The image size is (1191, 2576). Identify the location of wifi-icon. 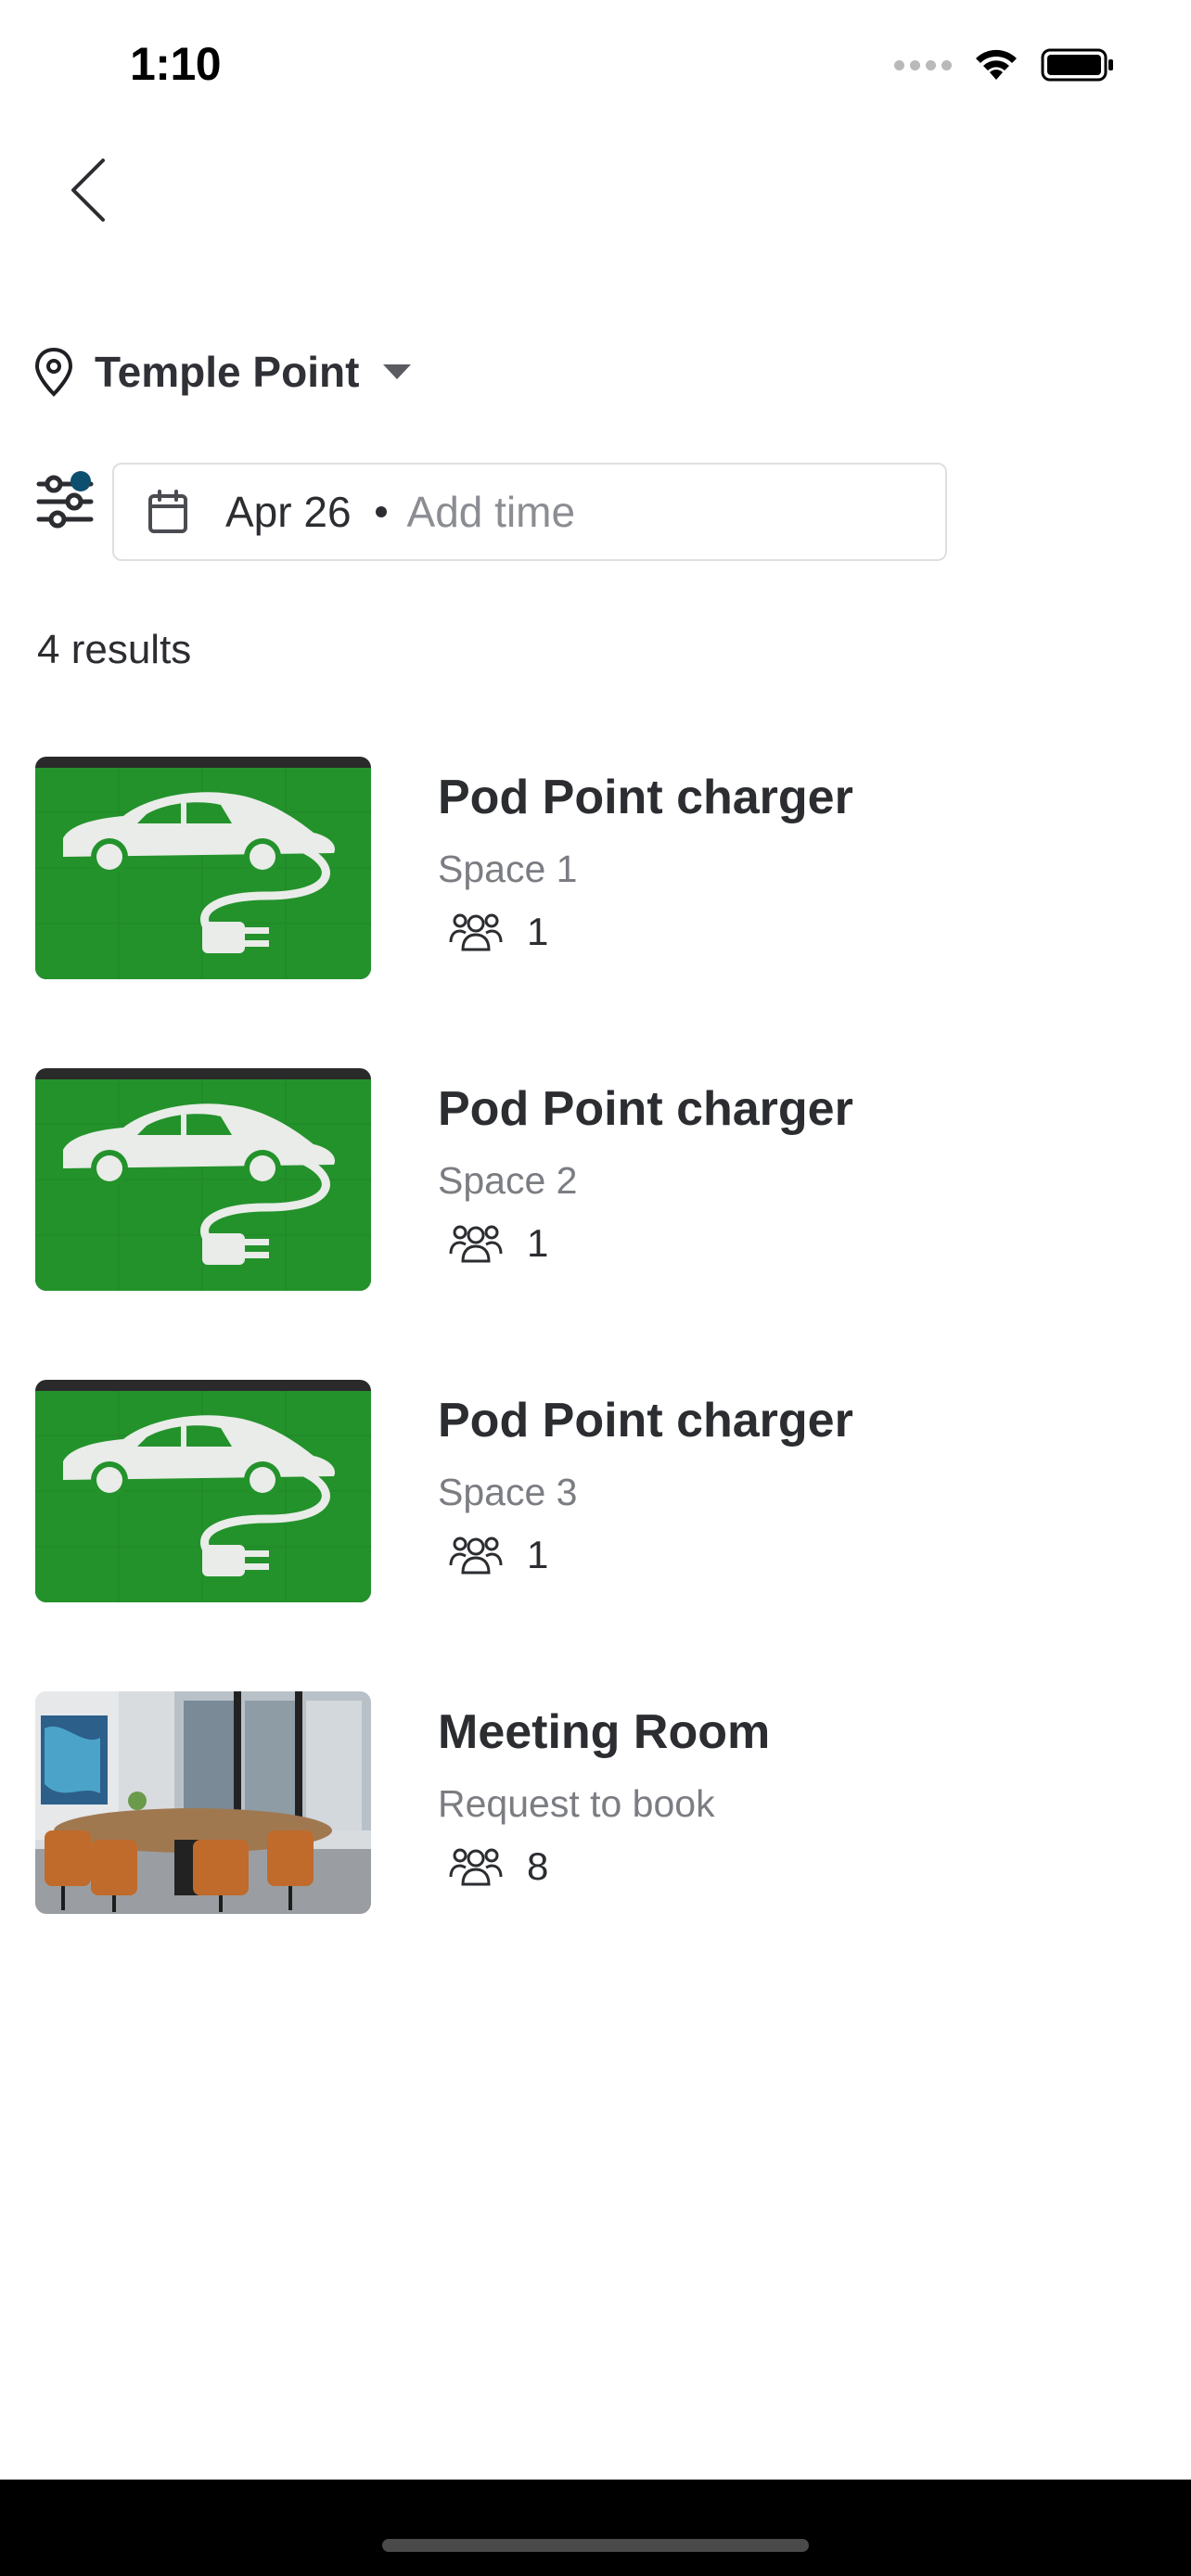
(996, 64).